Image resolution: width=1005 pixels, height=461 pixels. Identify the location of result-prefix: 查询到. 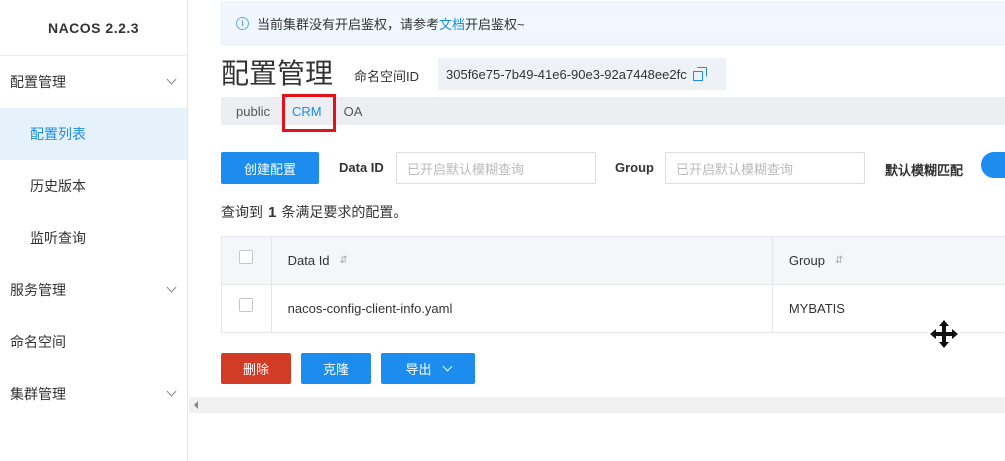
(242, 212).